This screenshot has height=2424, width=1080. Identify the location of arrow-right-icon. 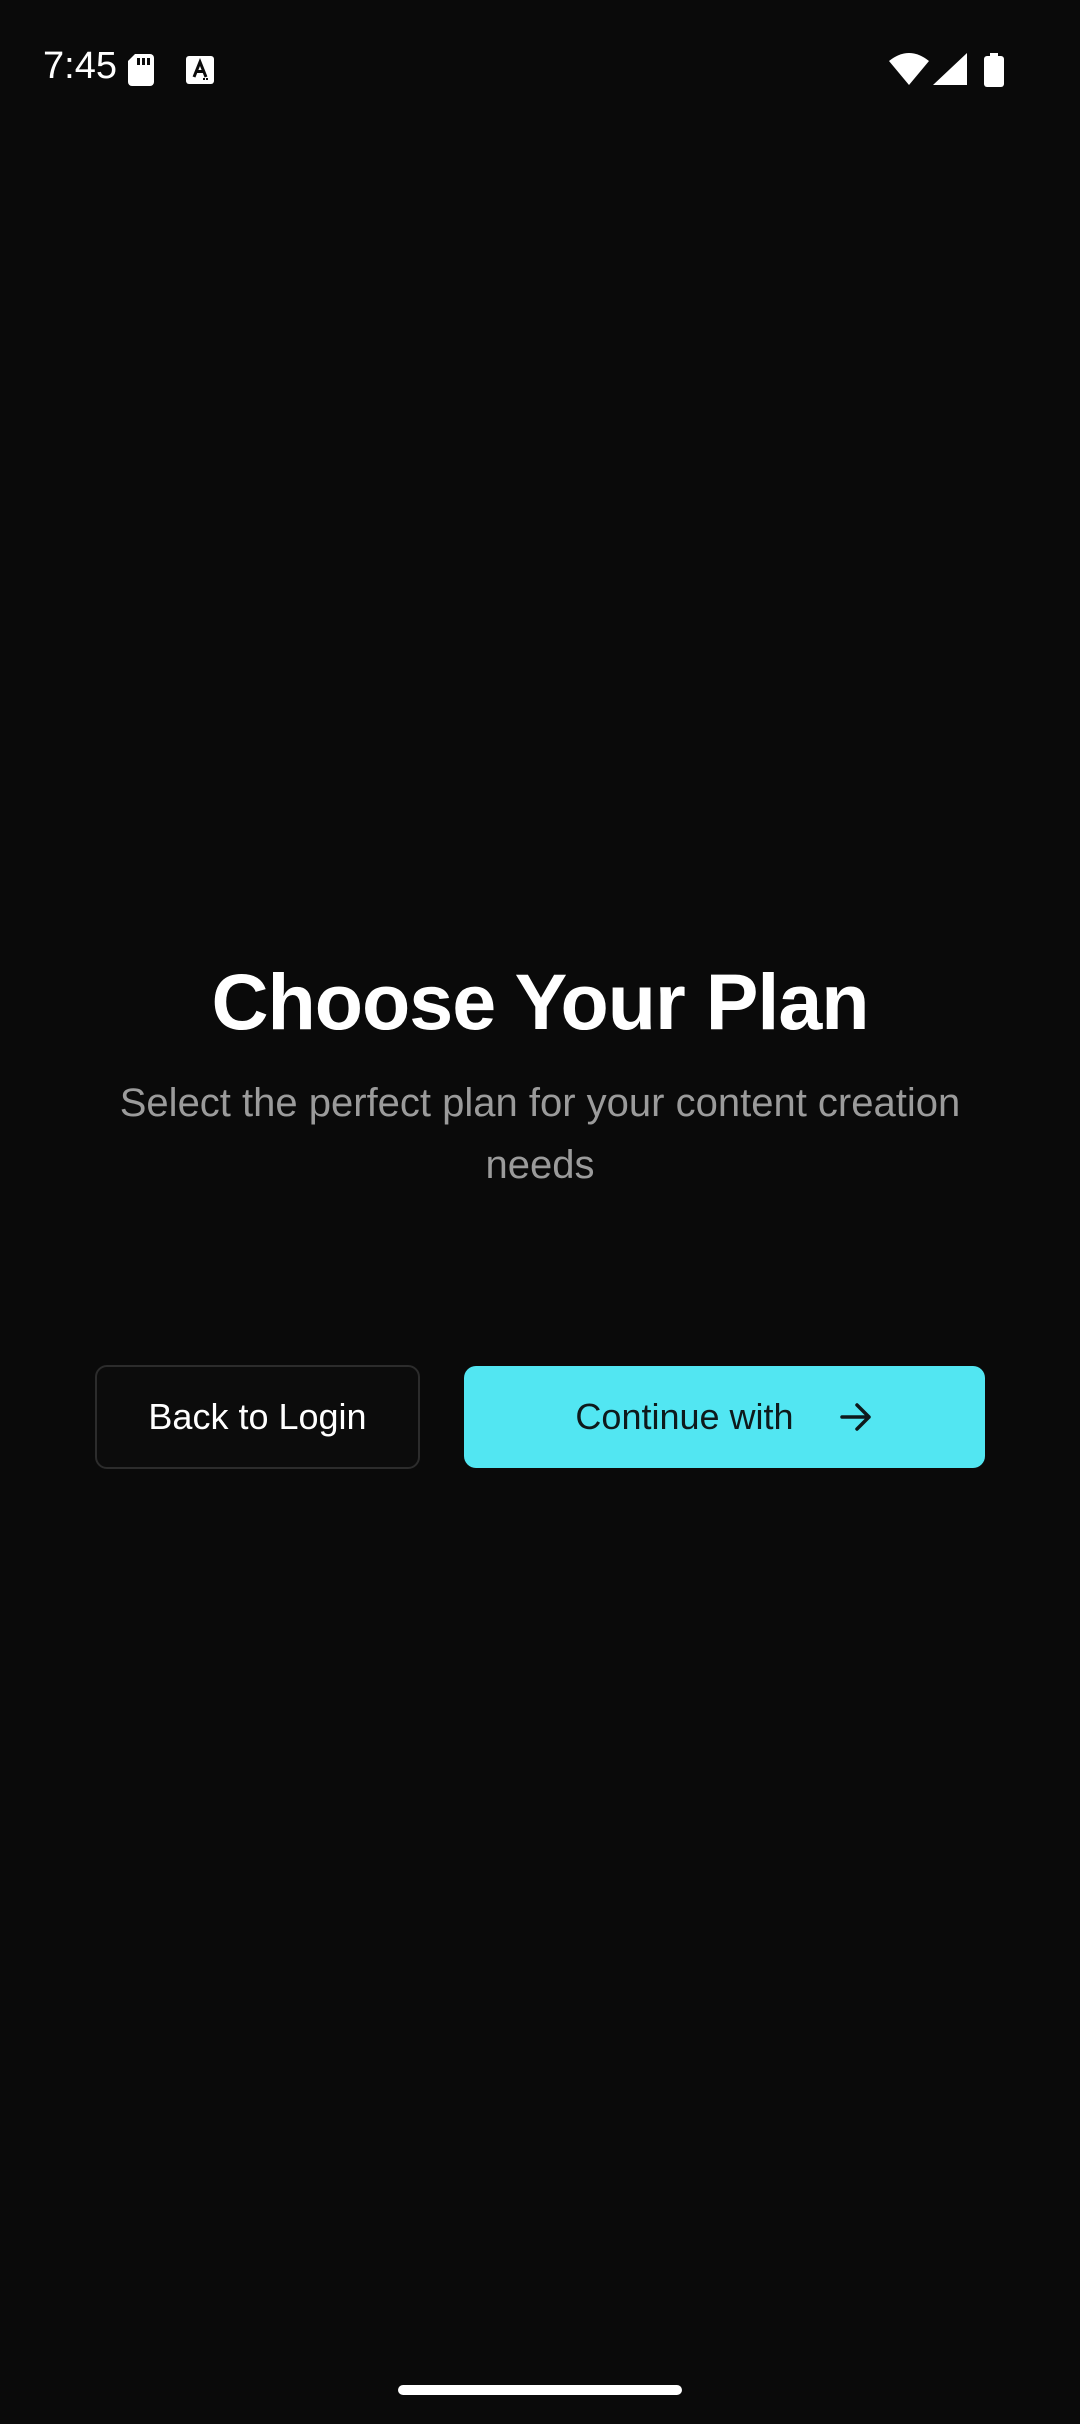
(855, 1417).